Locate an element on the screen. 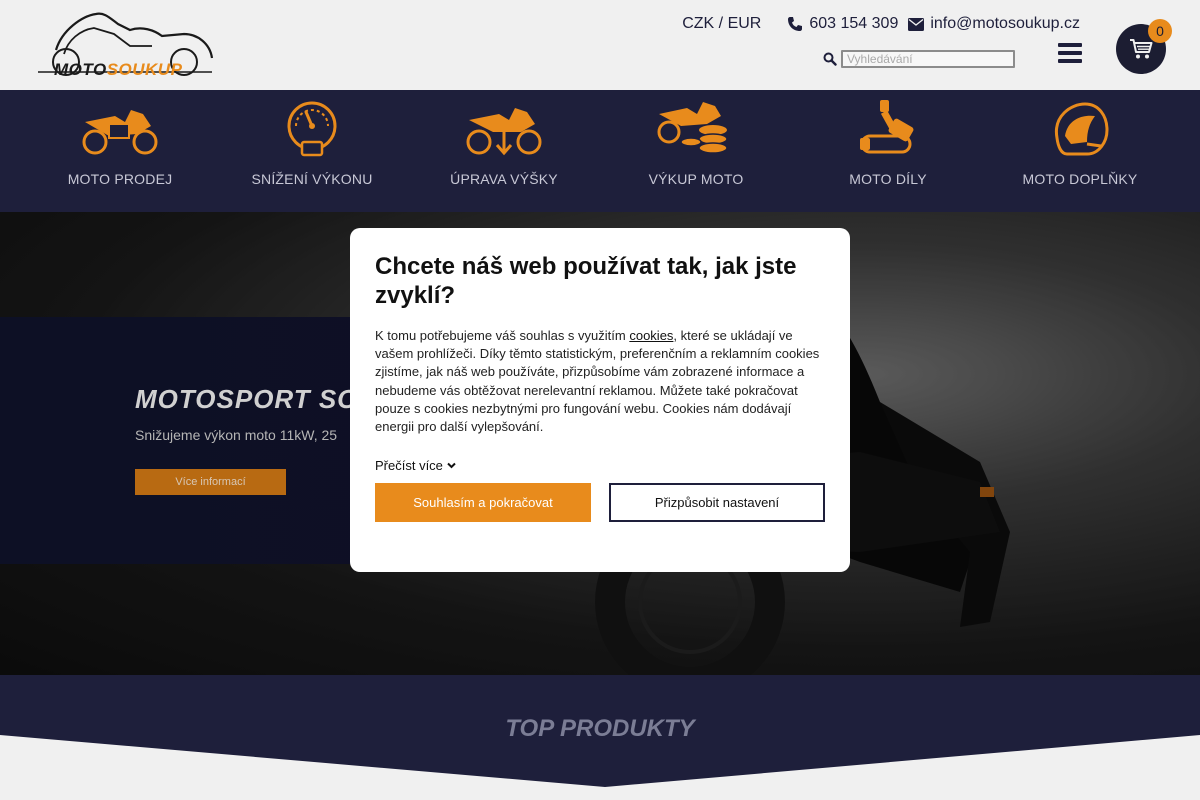  nav-item-snizeni-vykonu: SNÍŽENÍ VÝKONU is located at coordinates (312, 151).